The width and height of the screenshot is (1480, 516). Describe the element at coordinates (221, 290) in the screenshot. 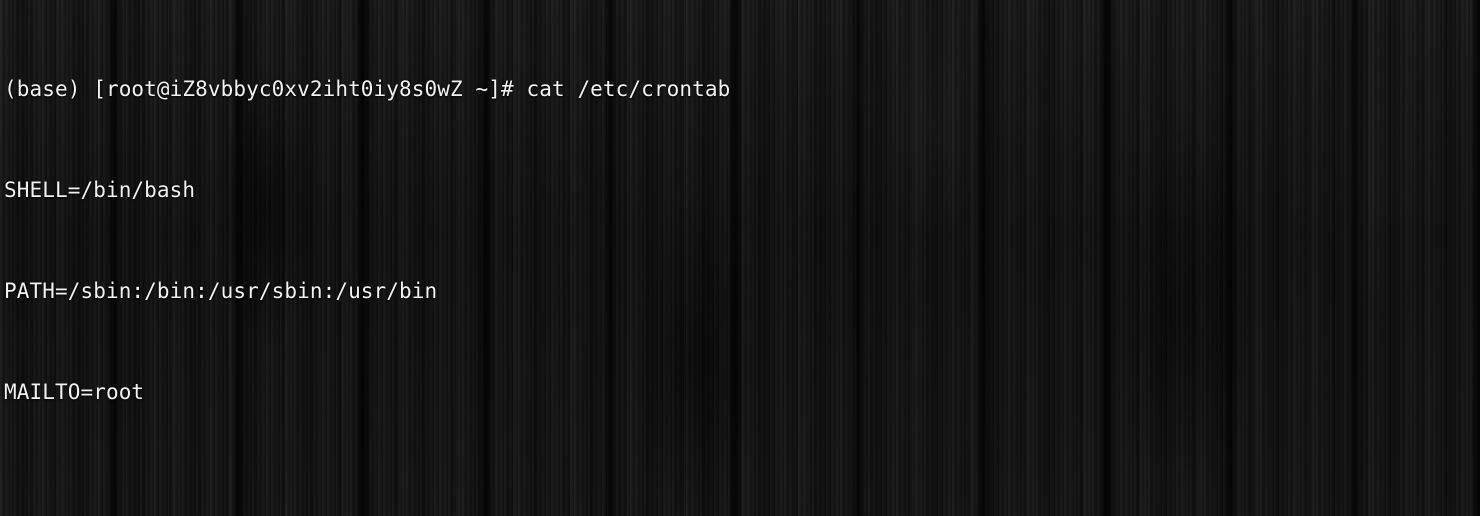

I see `terminal-line-path-var: PATH=/sbin:/bin:/usr/sbin:/usr/bin` at that location.